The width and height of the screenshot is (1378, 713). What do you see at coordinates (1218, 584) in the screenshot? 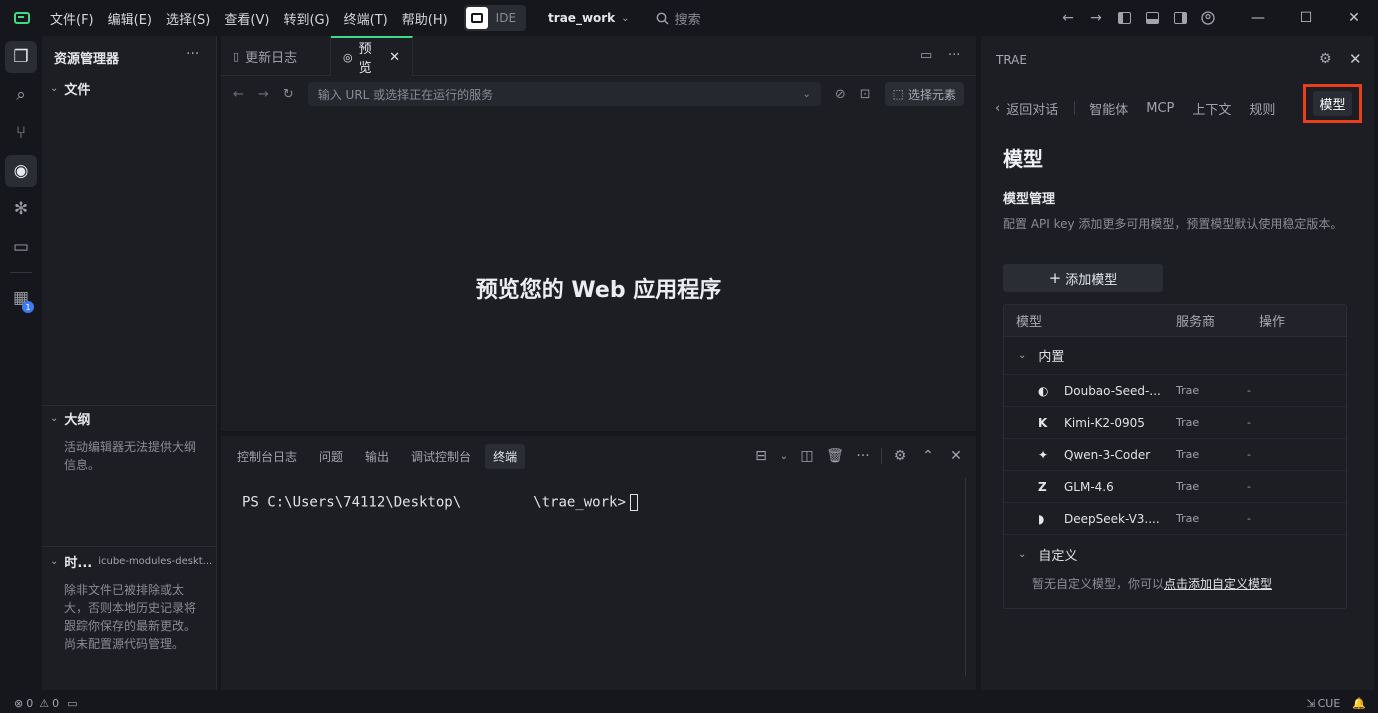
I see `add-custom-model-link: 点击添加自定义模型` at bounding box center [1218, 584].